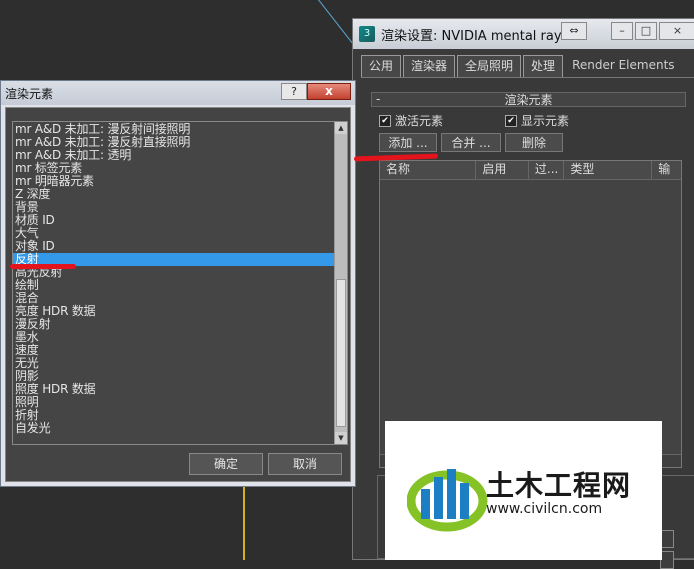 The height and width of the screenshot is (569, 694). What do you see at coordinates (429, 66) in the screenshot?
I see `tab-renderer: 渲染器` at bounding box center [429, 66].